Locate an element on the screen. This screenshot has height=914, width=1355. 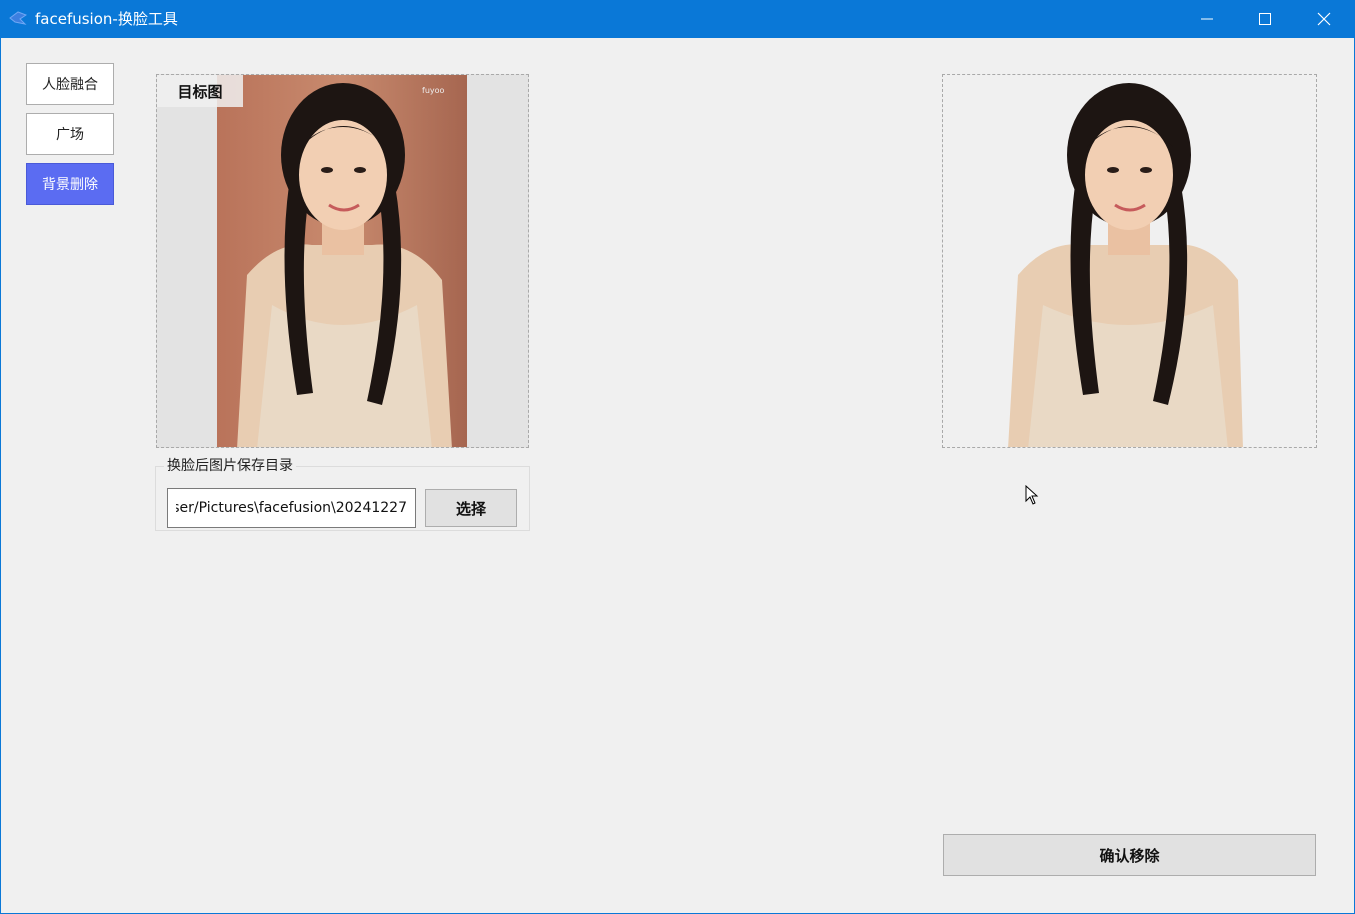
confirm-remove-button: 确认移除 is located at coordinates (1129, 855).